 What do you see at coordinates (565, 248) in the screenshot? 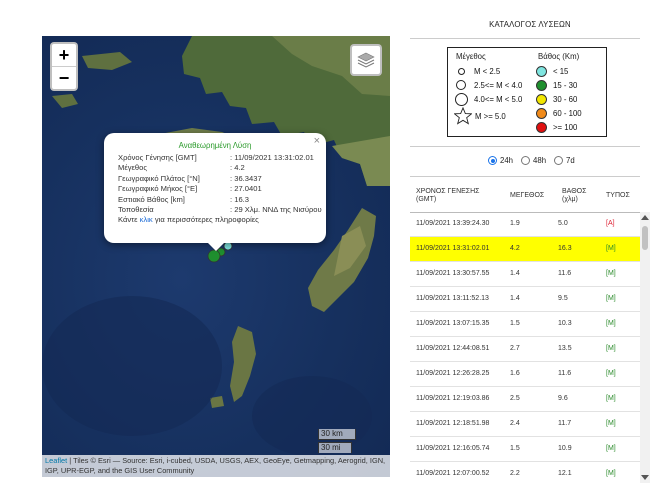
I see `cell-depth: 16.3` at bounding box center [565, 248].